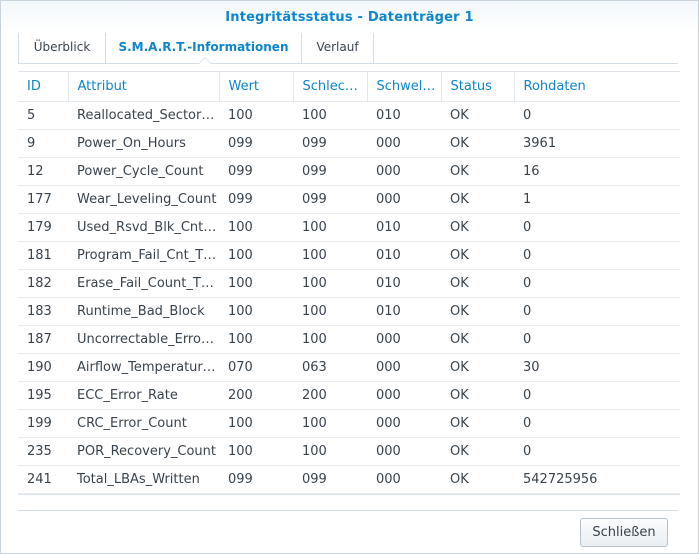 Image resolution: width=699 pixels, height=554 pixels. I want to click on table-row: 183 Runtime_Bad_Block 100 100 010 OK 0, so click(349, 311).